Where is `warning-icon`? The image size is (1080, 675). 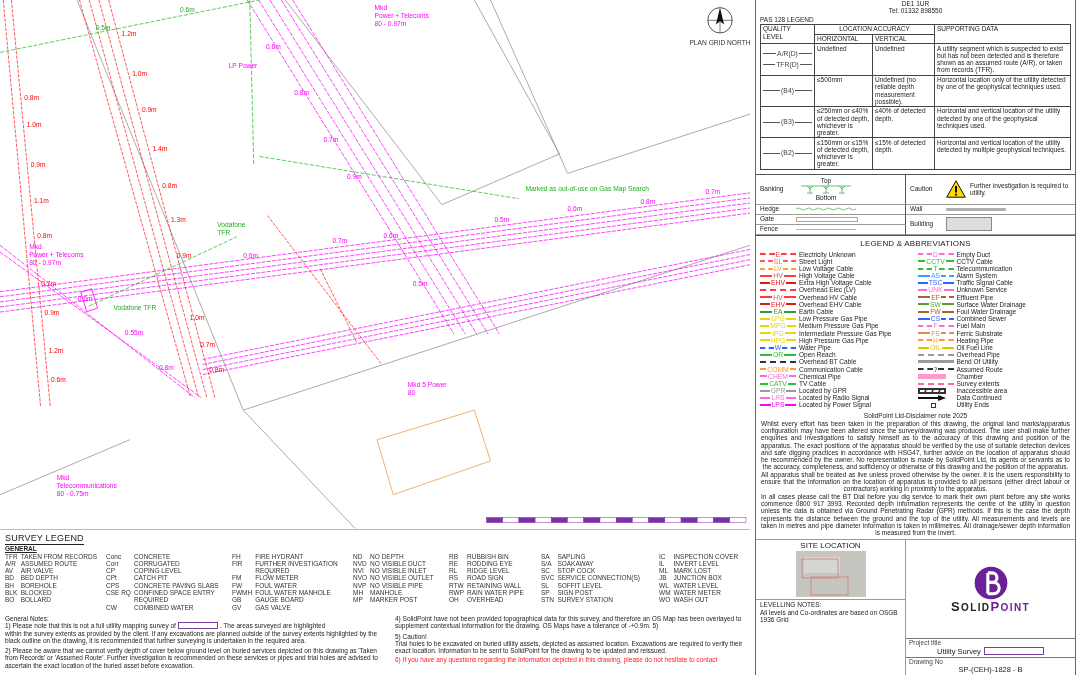 warning-icon is located at coordinates (956, 189).